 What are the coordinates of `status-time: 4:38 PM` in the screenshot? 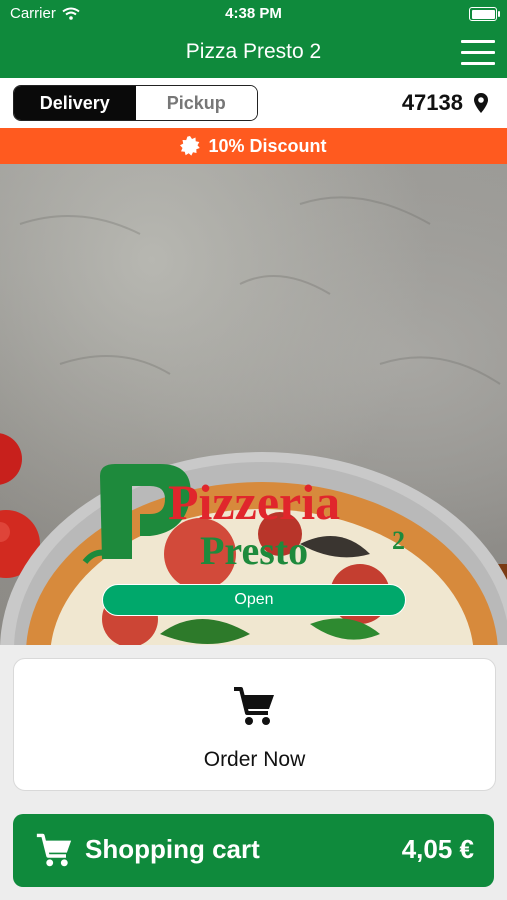 It's located at (253, 13).